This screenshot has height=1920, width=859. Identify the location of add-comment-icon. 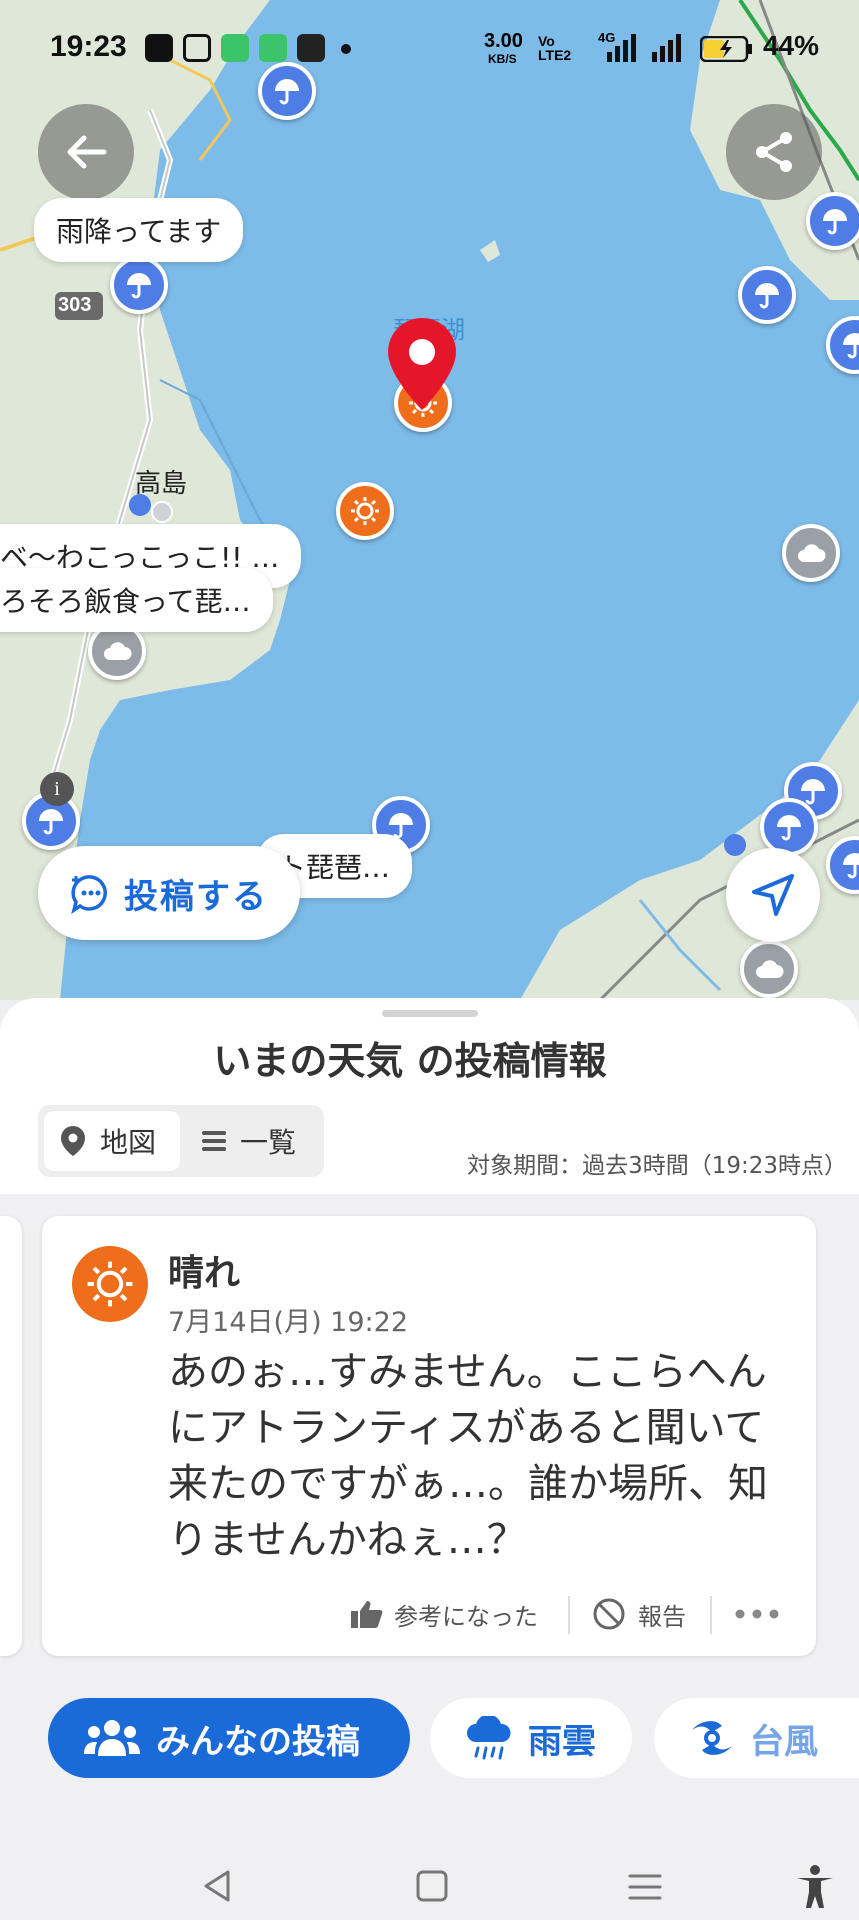
(89, 894).